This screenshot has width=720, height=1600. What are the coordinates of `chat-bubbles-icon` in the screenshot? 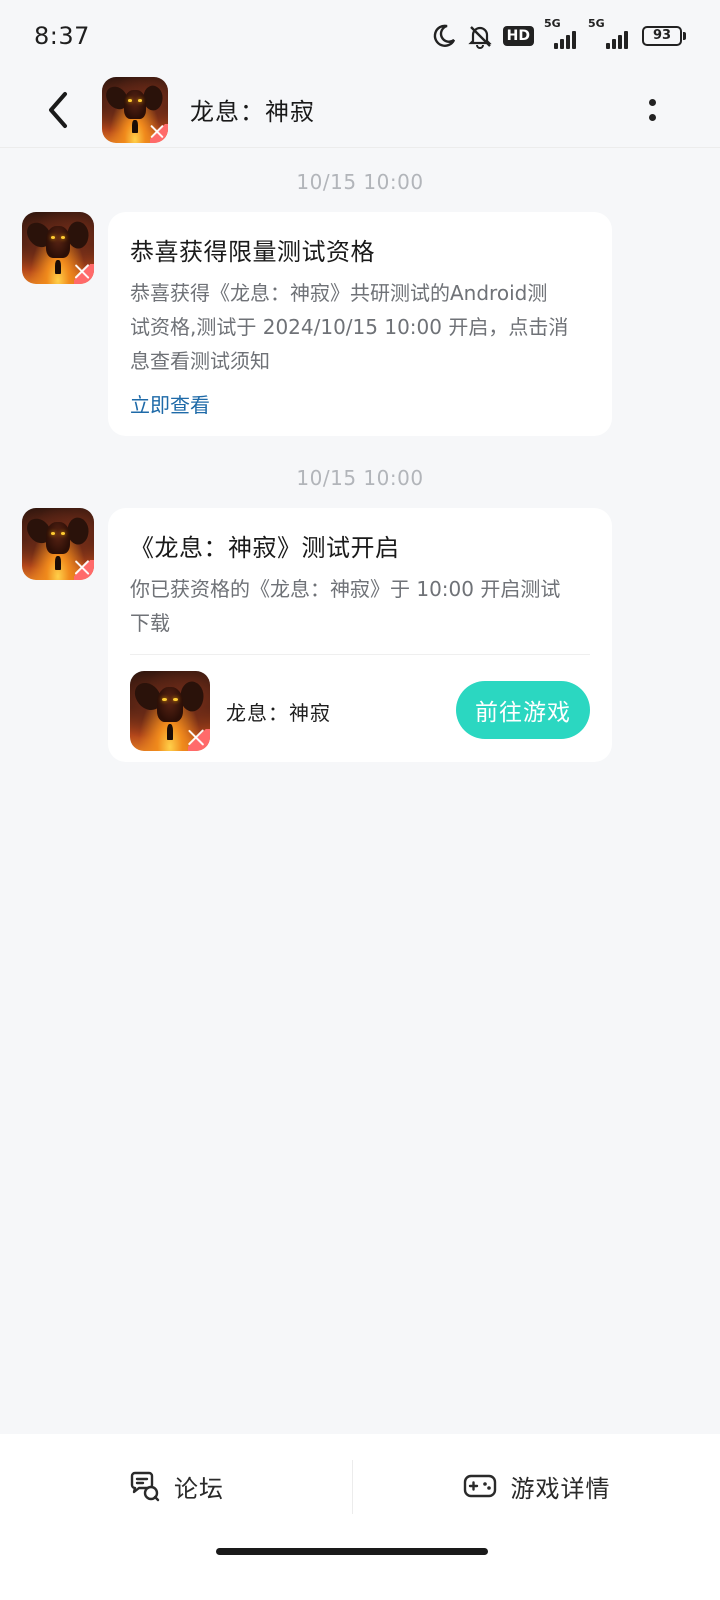 It's located at (145, 1486).